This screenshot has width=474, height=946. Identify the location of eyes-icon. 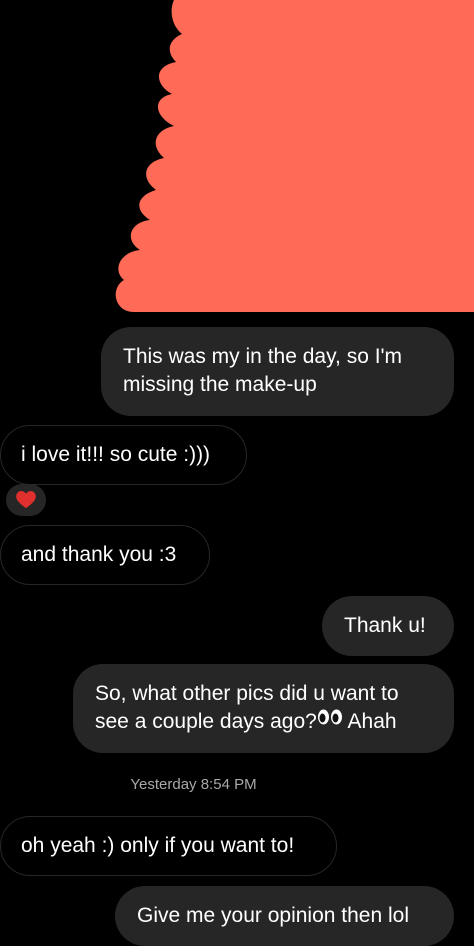
(330, 720).